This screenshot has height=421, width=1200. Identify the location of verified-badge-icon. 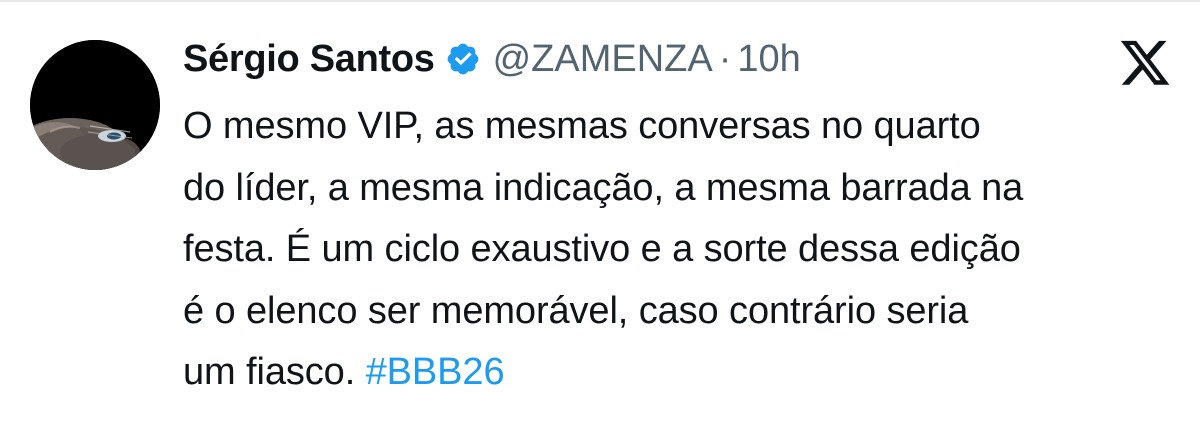
(462, 59).